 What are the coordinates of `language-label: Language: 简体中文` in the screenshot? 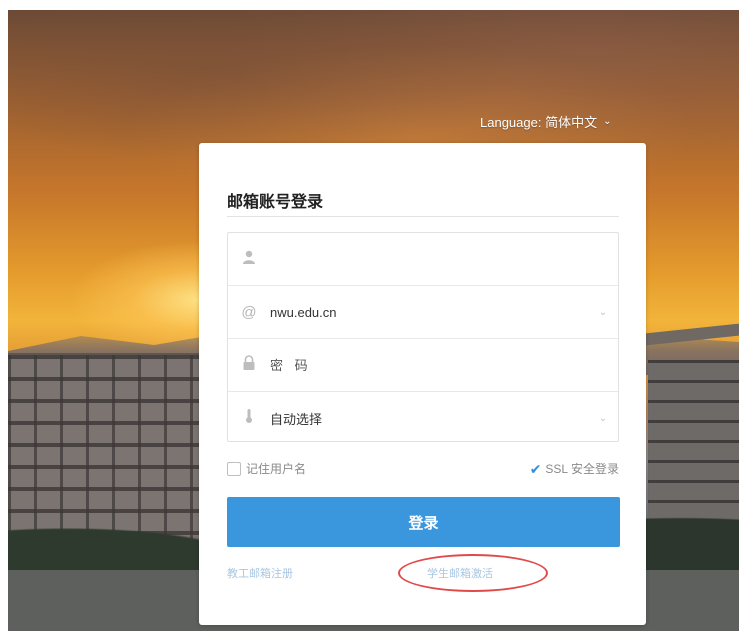 It's located at (539, 122).